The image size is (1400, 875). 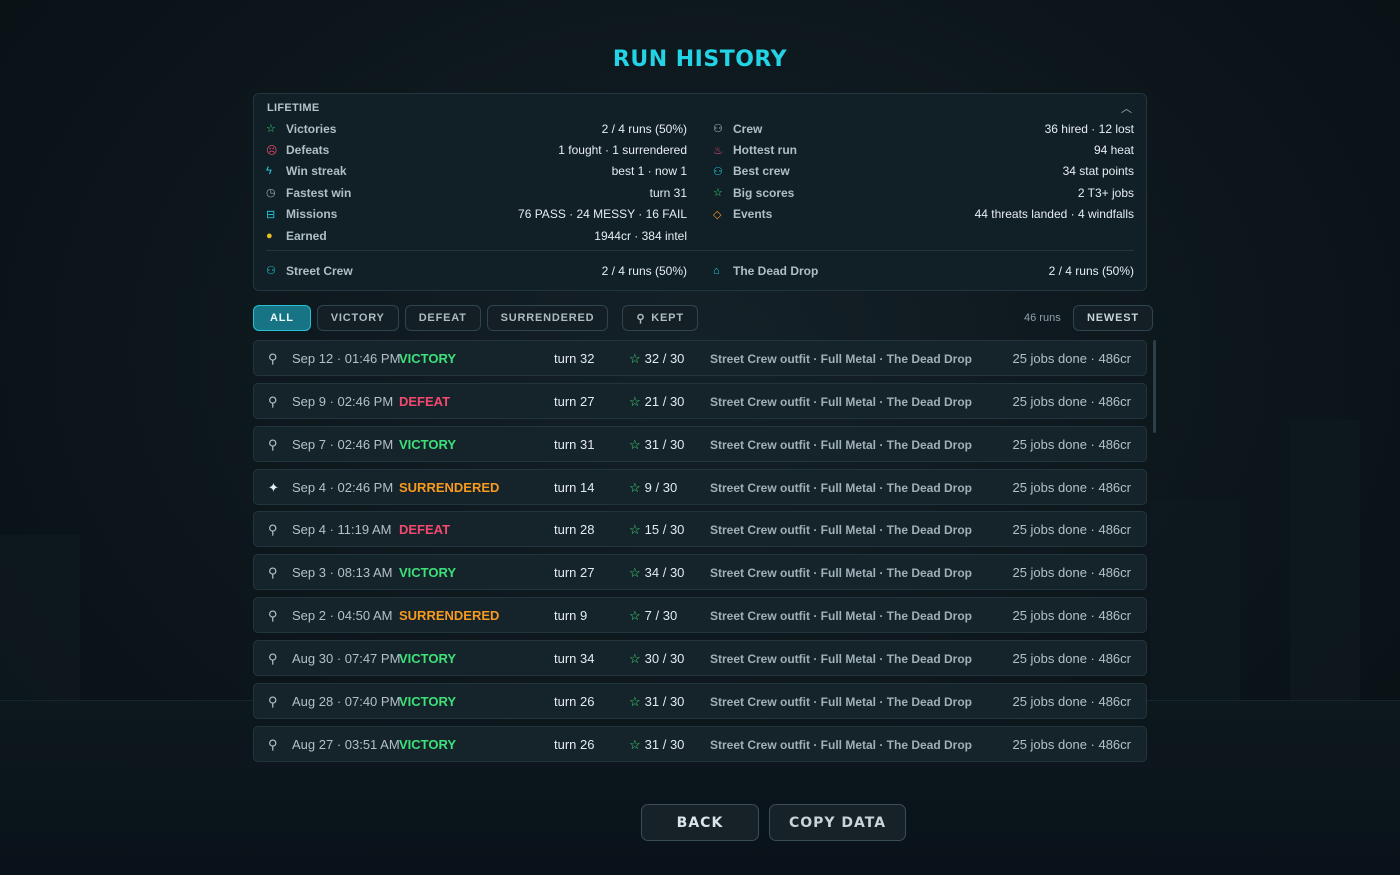 I want to click on stat-label: Earned, so click(x=306, y=235).